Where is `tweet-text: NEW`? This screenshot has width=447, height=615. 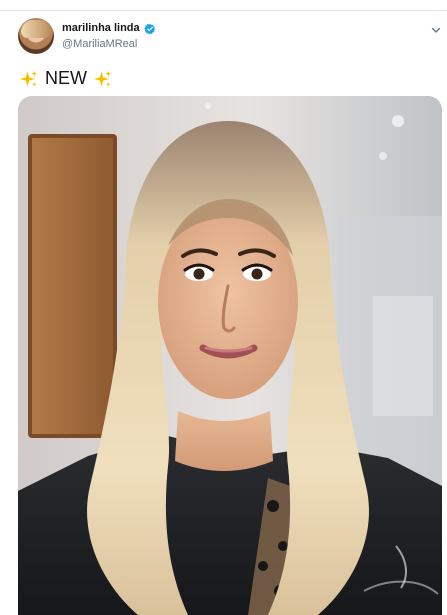 tweet-text: NEW is located at coordinates (66, 78).